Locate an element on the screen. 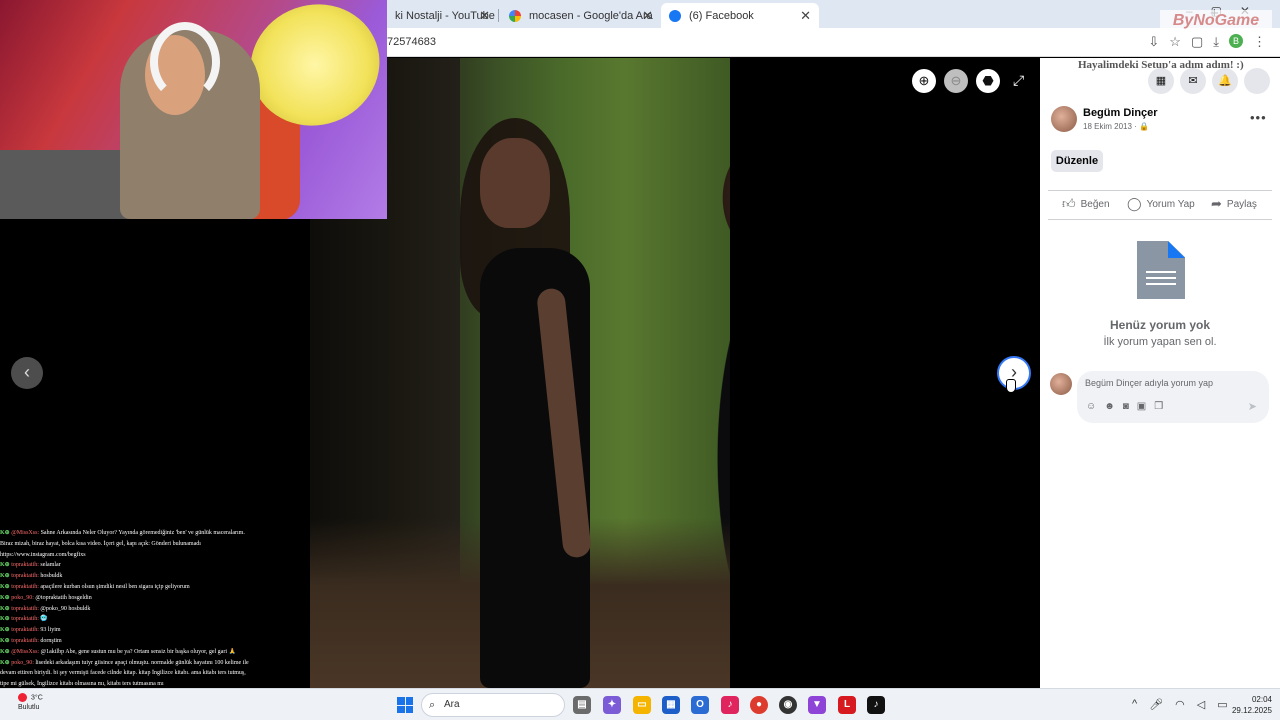 Image resolution: width=1280 pixels, height=720 pixels. outlook-icon: O is located at coordinates (700, 705).